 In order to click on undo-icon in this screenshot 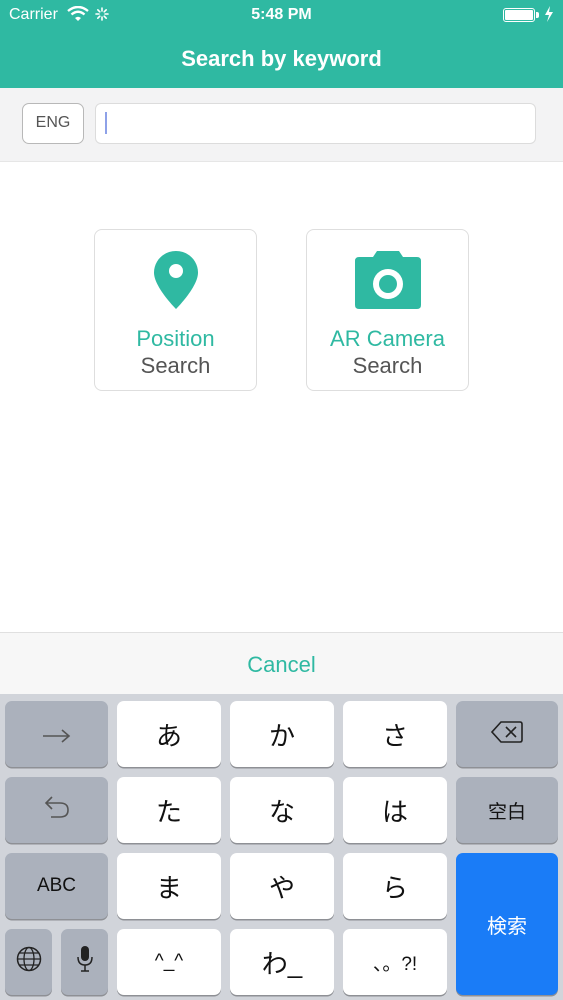, I will do `click(57, 810)`.